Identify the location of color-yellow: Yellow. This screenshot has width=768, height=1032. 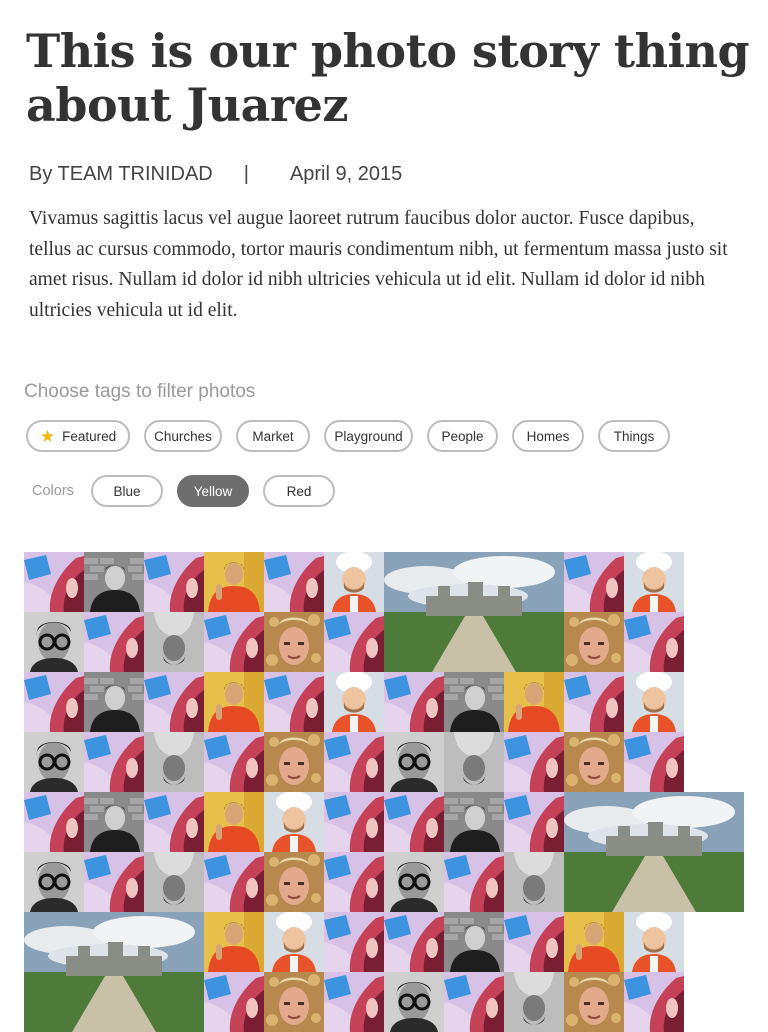
(213, 491).